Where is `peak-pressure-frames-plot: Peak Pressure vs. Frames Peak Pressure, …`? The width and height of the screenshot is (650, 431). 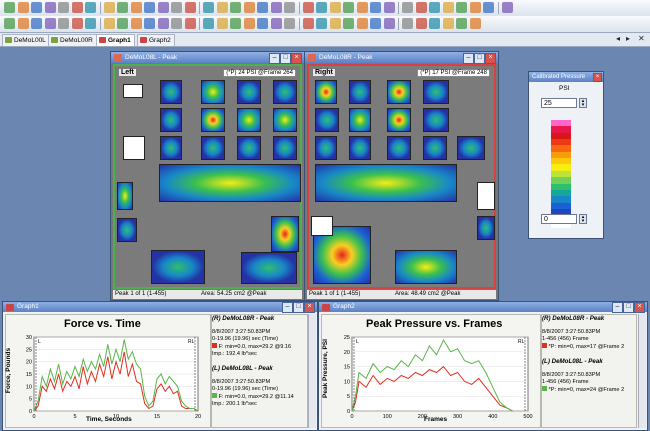
peak-pressure-frames-plot: Peak Pressure vs. Frames Peak Pressure, … is located at coordinates (431, 371).